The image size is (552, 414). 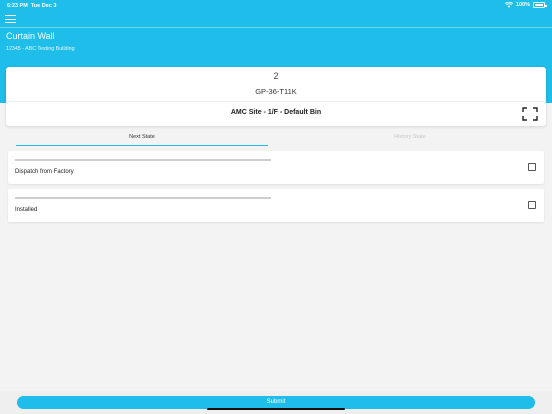 I want to click on part-number: GP-36-T11K, so click(x=276, y=91).